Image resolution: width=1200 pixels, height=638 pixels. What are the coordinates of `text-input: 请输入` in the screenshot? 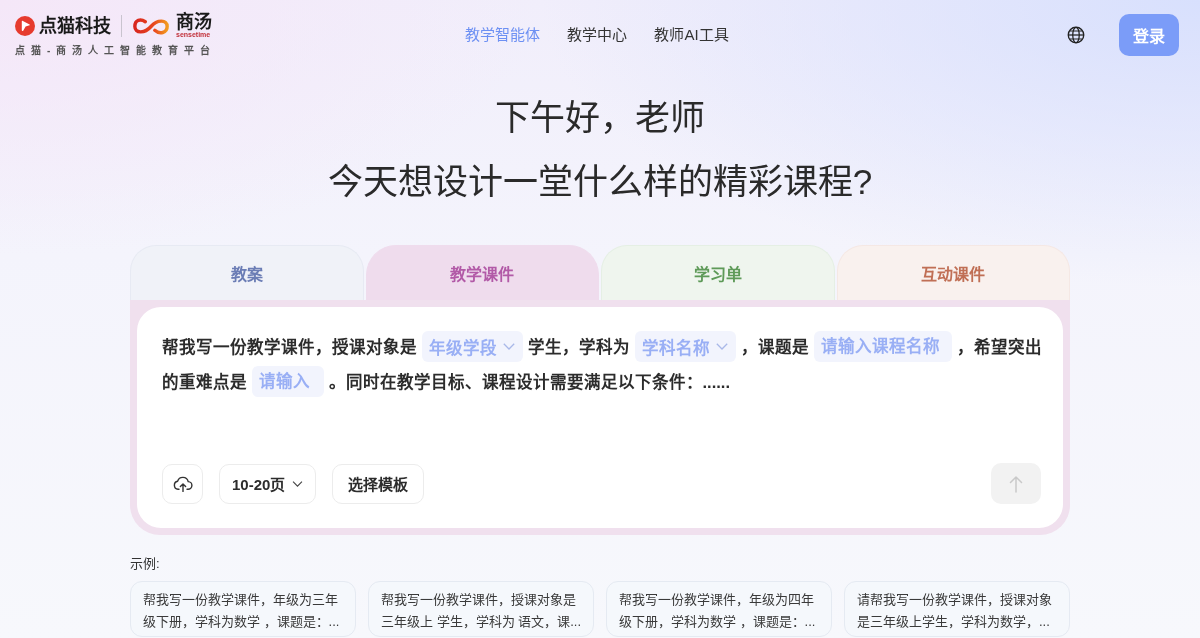 It's located at (288, 381).